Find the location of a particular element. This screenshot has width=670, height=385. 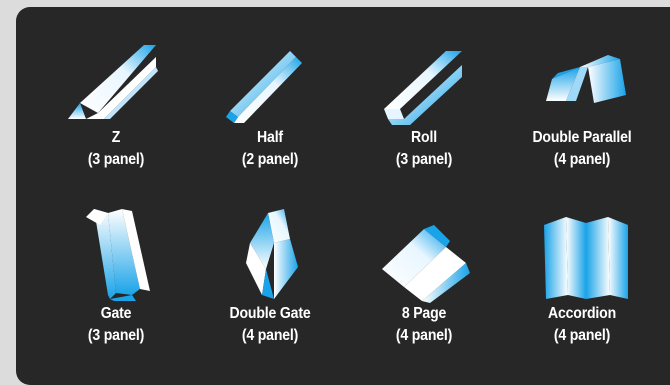

fold-panels: (2 panel) is located at coordinates (270, 159).